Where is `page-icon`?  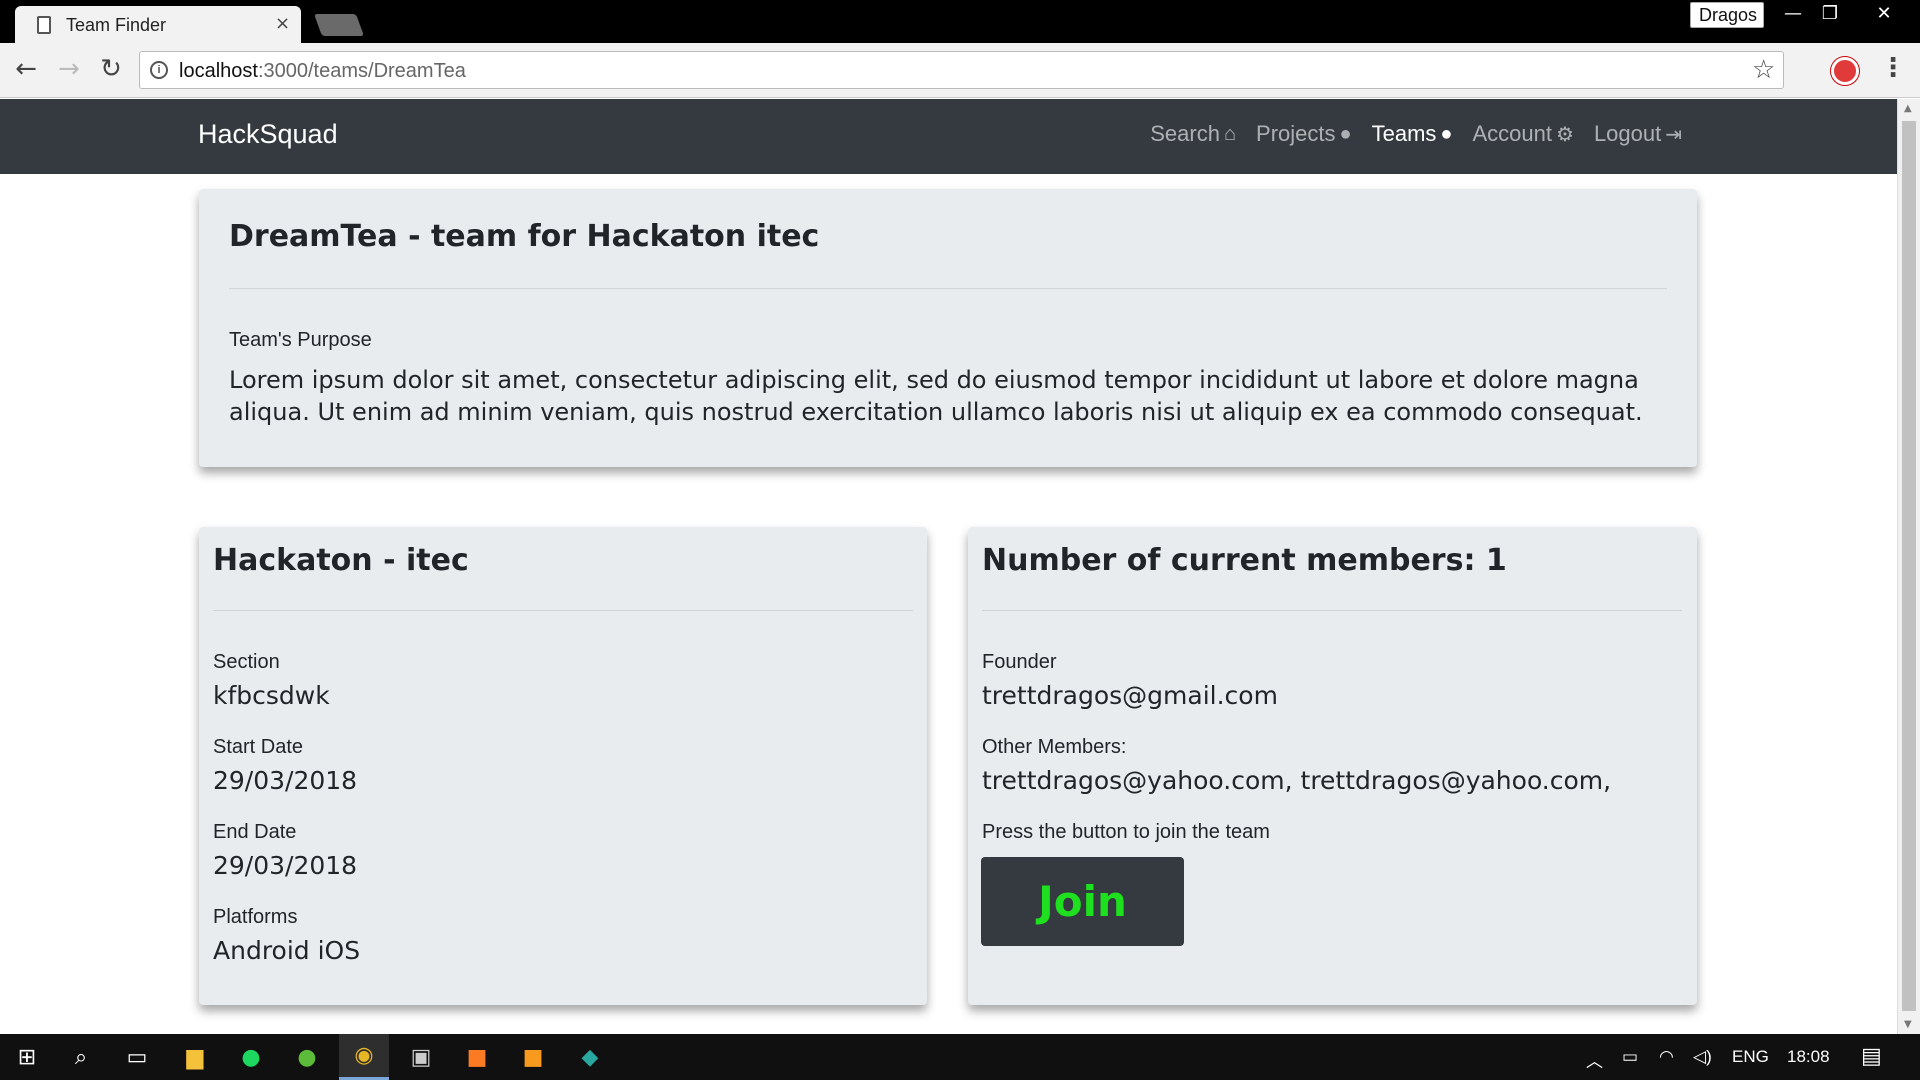
page-icon is located at coordinates (44, 25).